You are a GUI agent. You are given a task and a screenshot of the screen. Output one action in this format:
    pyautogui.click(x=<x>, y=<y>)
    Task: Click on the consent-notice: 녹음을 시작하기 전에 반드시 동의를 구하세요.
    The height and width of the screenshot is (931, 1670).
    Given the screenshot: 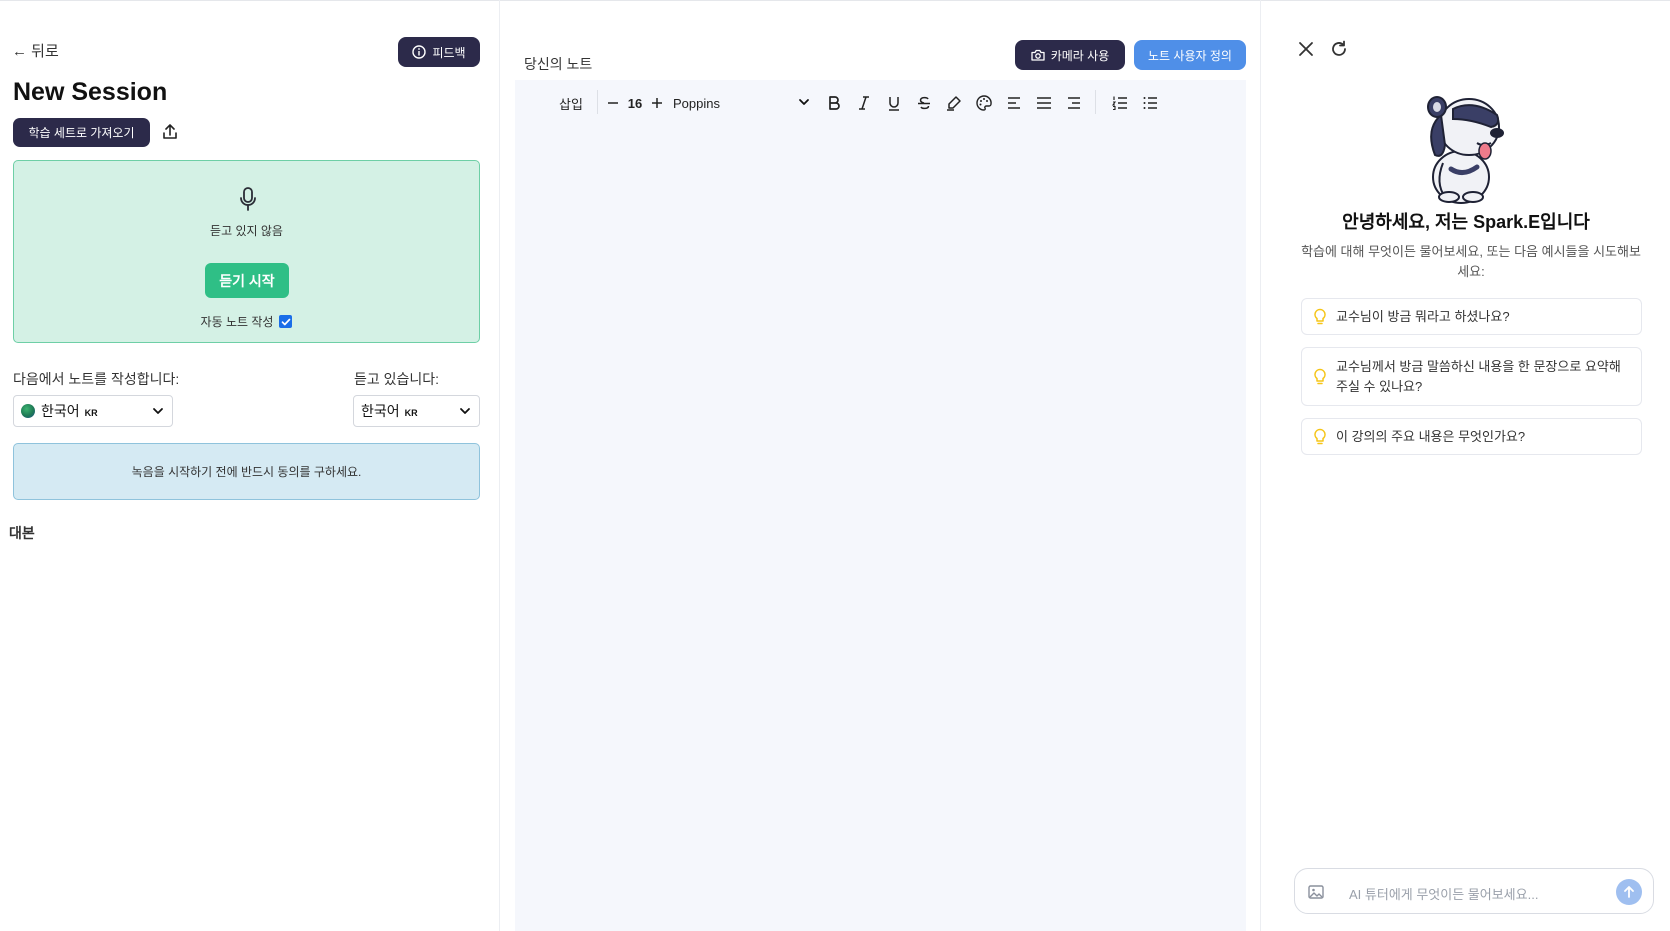 What is the action you would take?
    pyautogui.click(x=246, y=471)
    